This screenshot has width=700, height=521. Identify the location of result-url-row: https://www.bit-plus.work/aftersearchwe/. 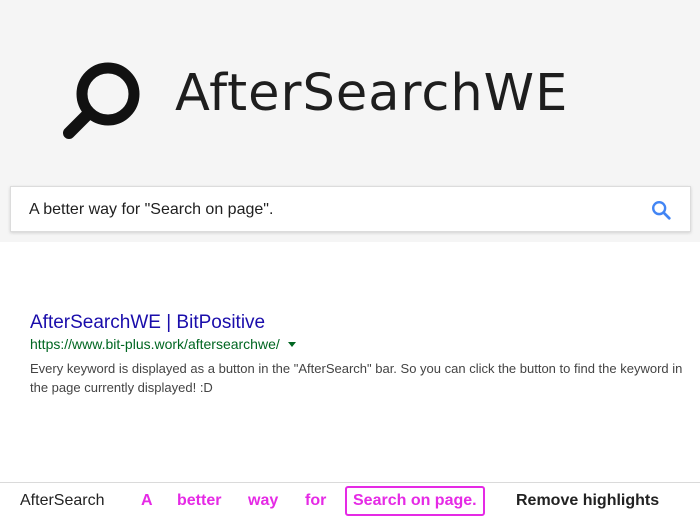
(360, 344).